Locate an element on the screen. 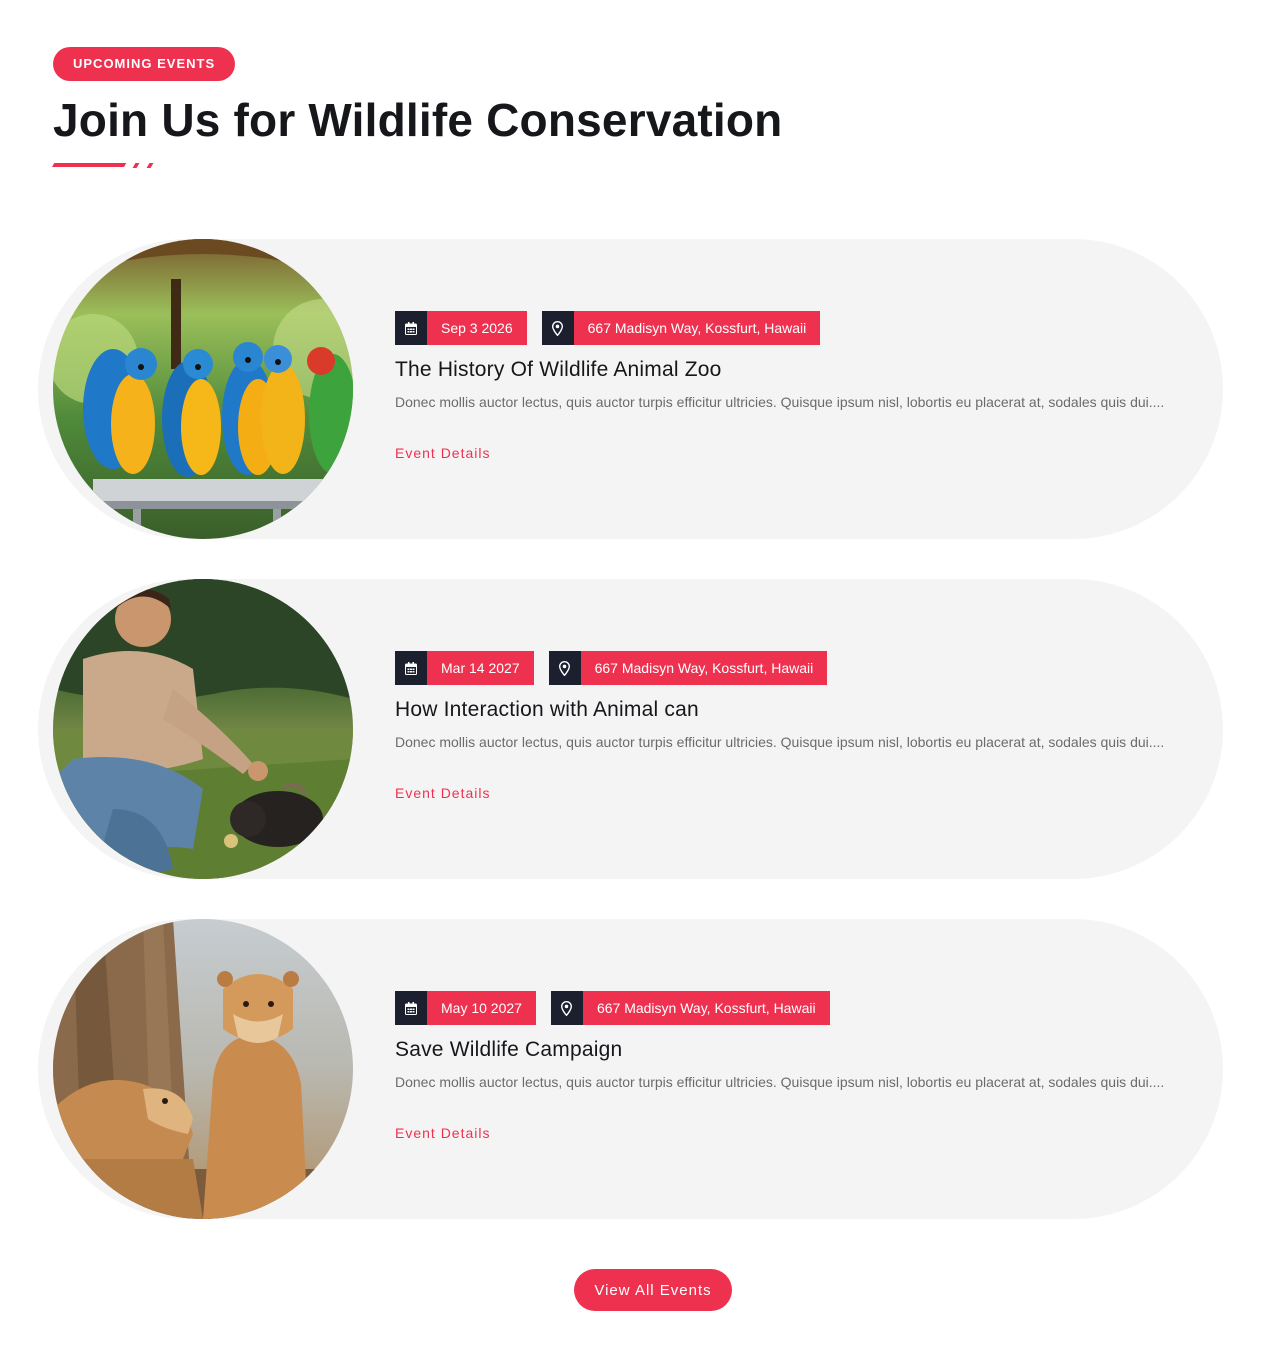 The height and width of the screenshot is (1356, 1277). section-title: Join Us for Wildlife Conservation is located at coordinates (418, 120).